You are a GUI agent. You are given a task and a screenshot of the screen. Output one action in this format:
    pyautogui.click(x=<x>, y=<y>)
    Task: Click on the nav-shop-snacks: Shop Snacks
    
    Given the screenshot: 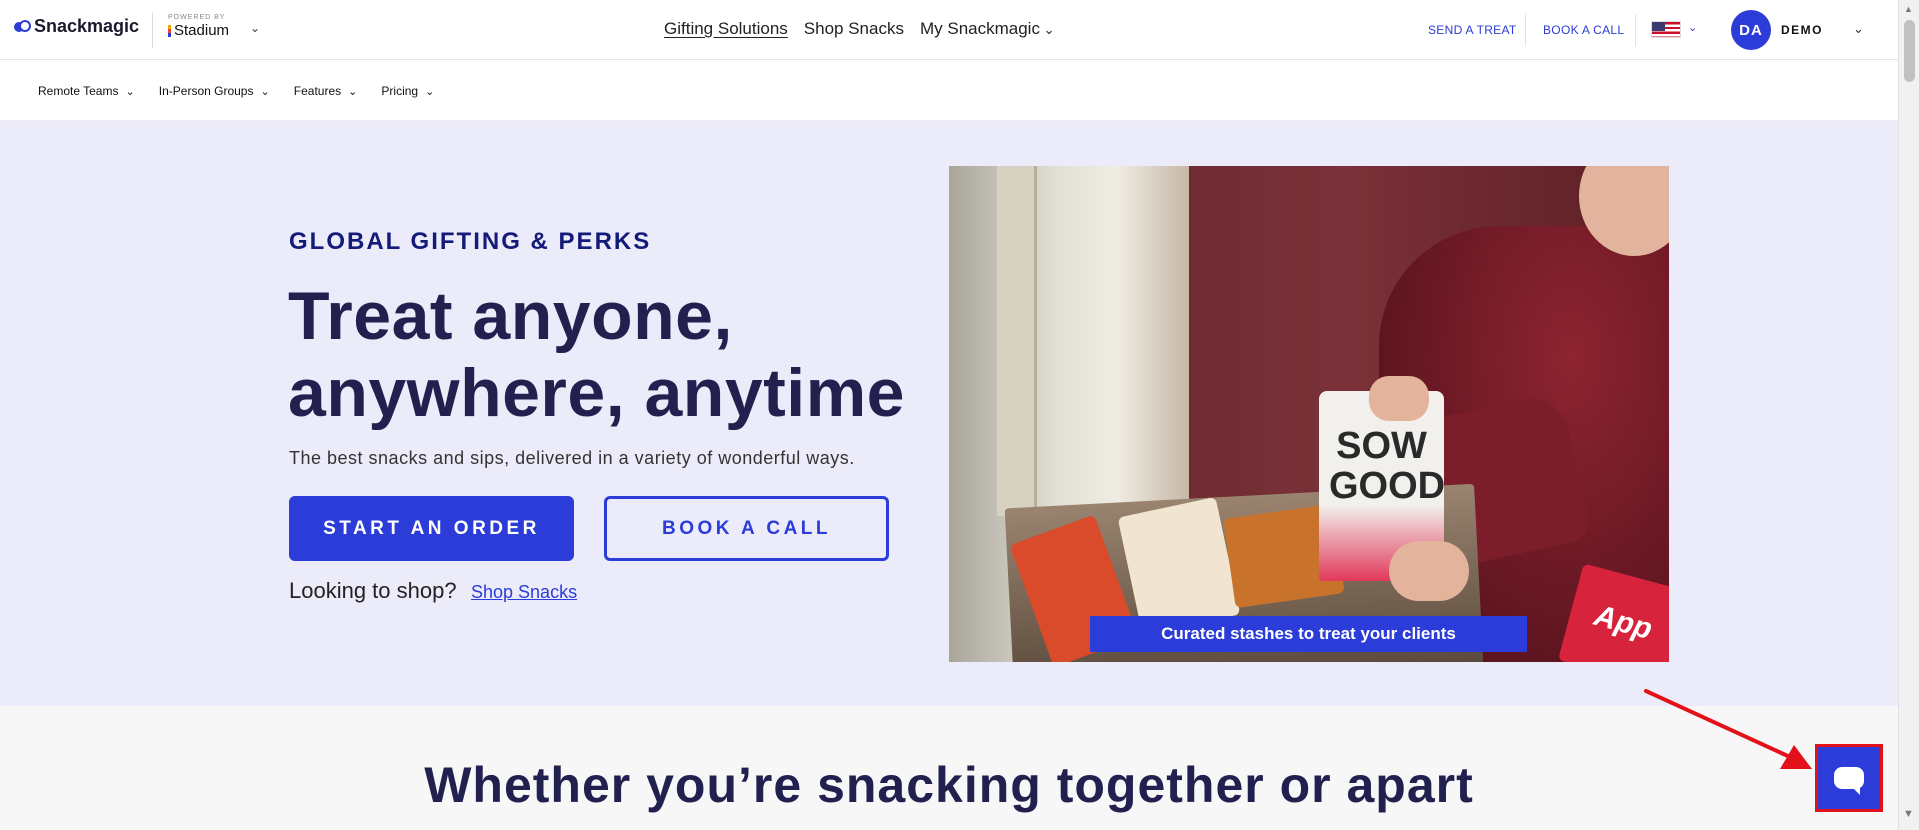 What is the action you would take?
    pyautogui.click(x=854, y=29)
    